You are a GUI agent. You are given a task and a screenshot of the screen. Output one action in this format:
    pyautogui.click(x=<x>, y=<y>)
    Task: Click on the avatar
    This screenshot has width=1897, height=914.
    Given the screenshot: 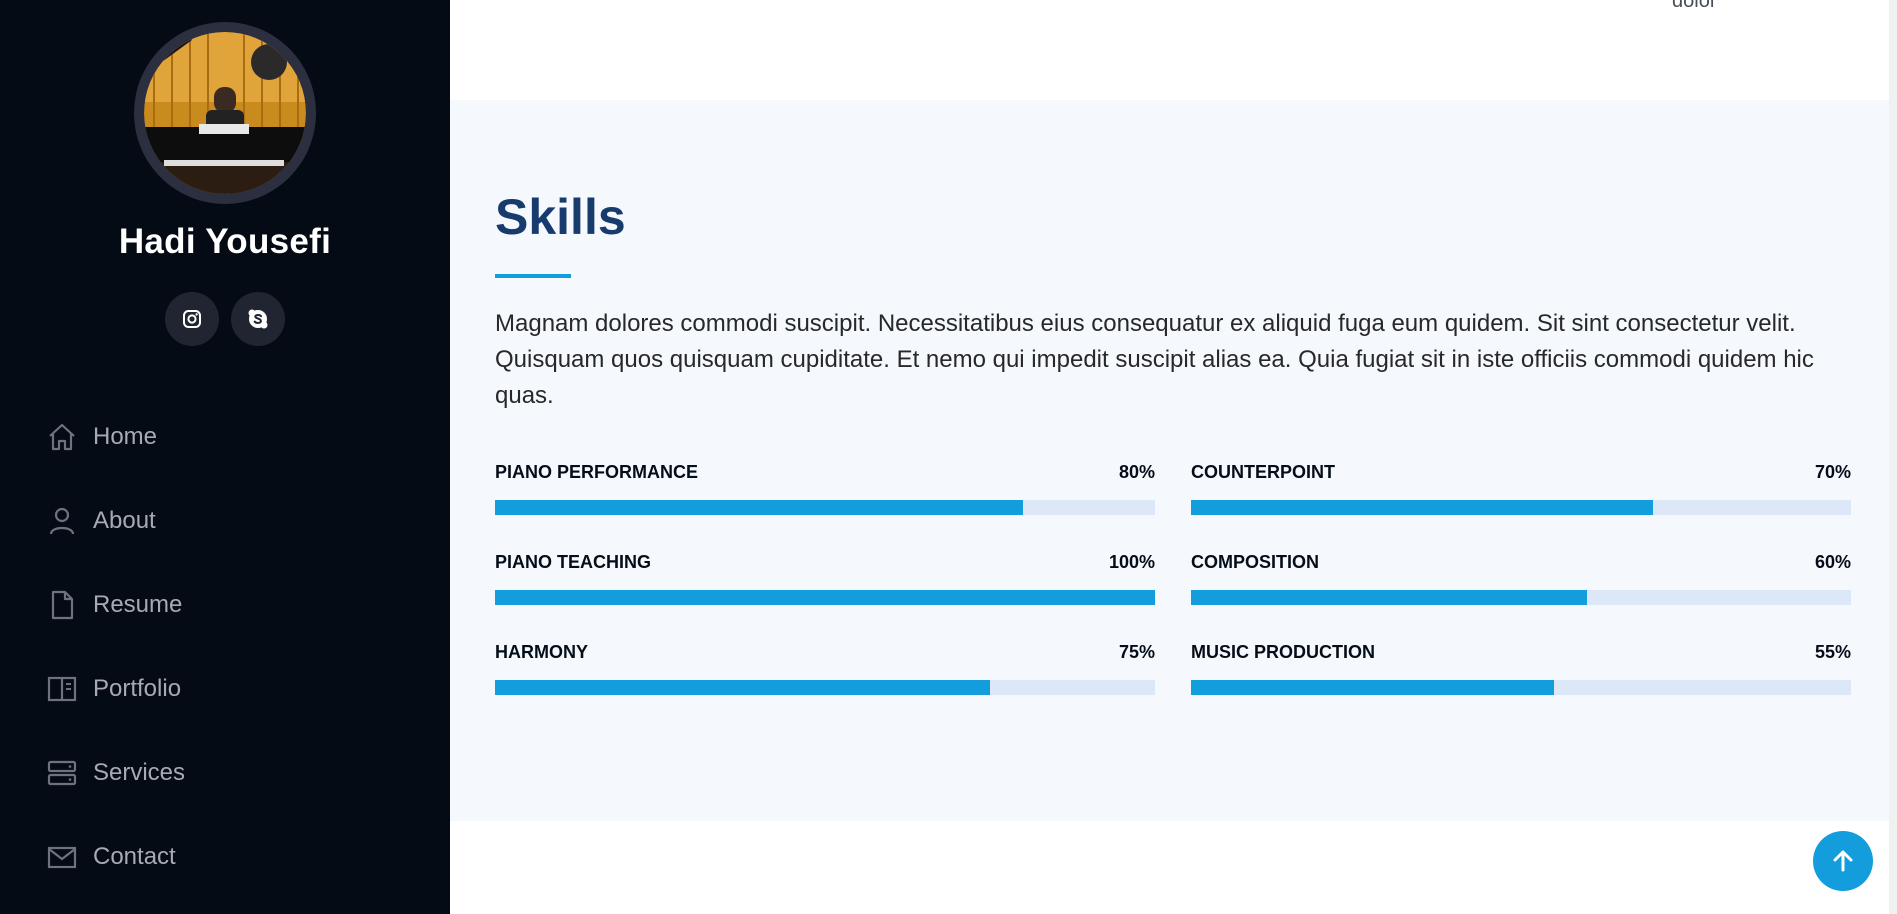 What is the action you would take?
    pyautogui.click(x=225, y=113)
    